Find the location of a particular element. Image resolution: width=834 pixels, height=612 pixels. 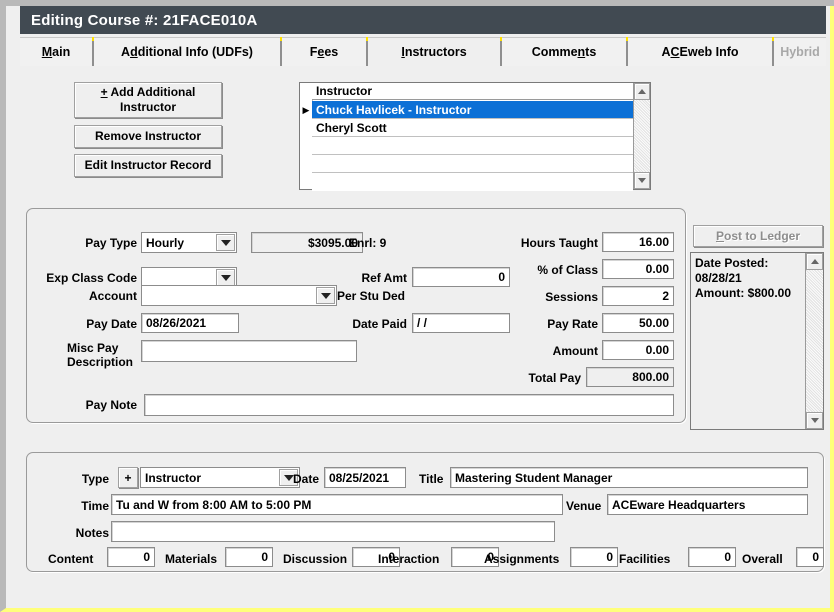

ledger-scrollbar is located at coordinates (814, 341).